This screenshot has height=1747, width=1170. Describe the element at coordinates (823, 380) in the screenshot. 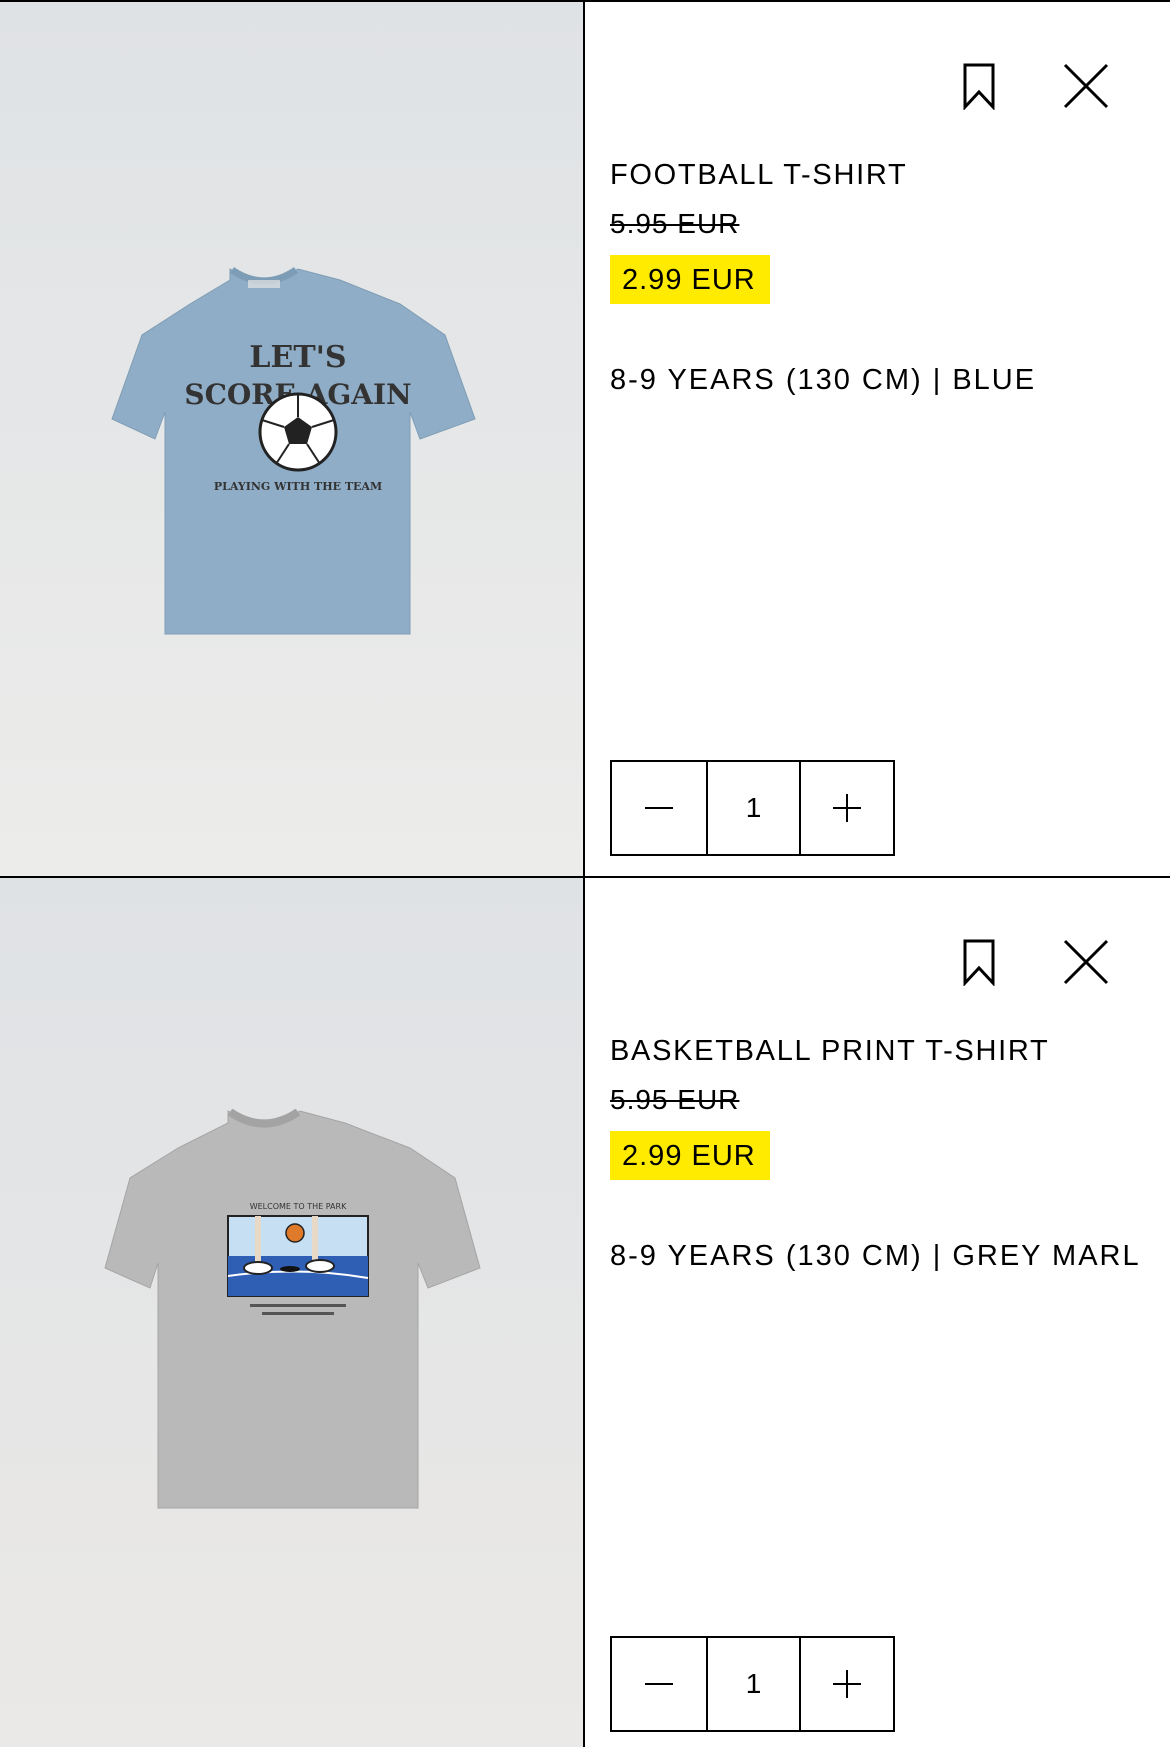

I see `variant-info: 8-9 YEARS (130 CM) | BLUE` at that location.